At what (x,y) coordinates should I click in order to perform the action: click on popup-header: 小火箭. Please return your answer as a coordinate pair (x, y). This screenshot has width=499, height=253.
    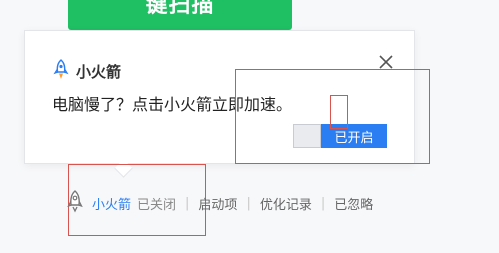
    Looking at the image, I should click on (87, 71).